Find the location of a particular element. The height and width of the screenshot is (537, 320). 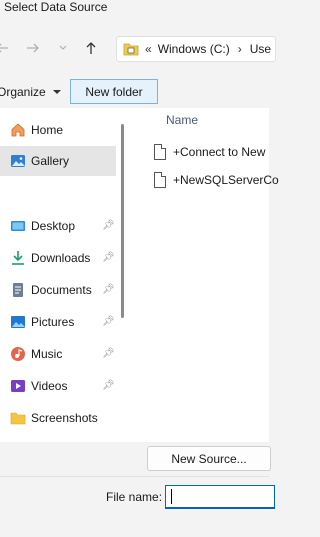

new-folder-button: New folder is located at coordinates (114, 91).